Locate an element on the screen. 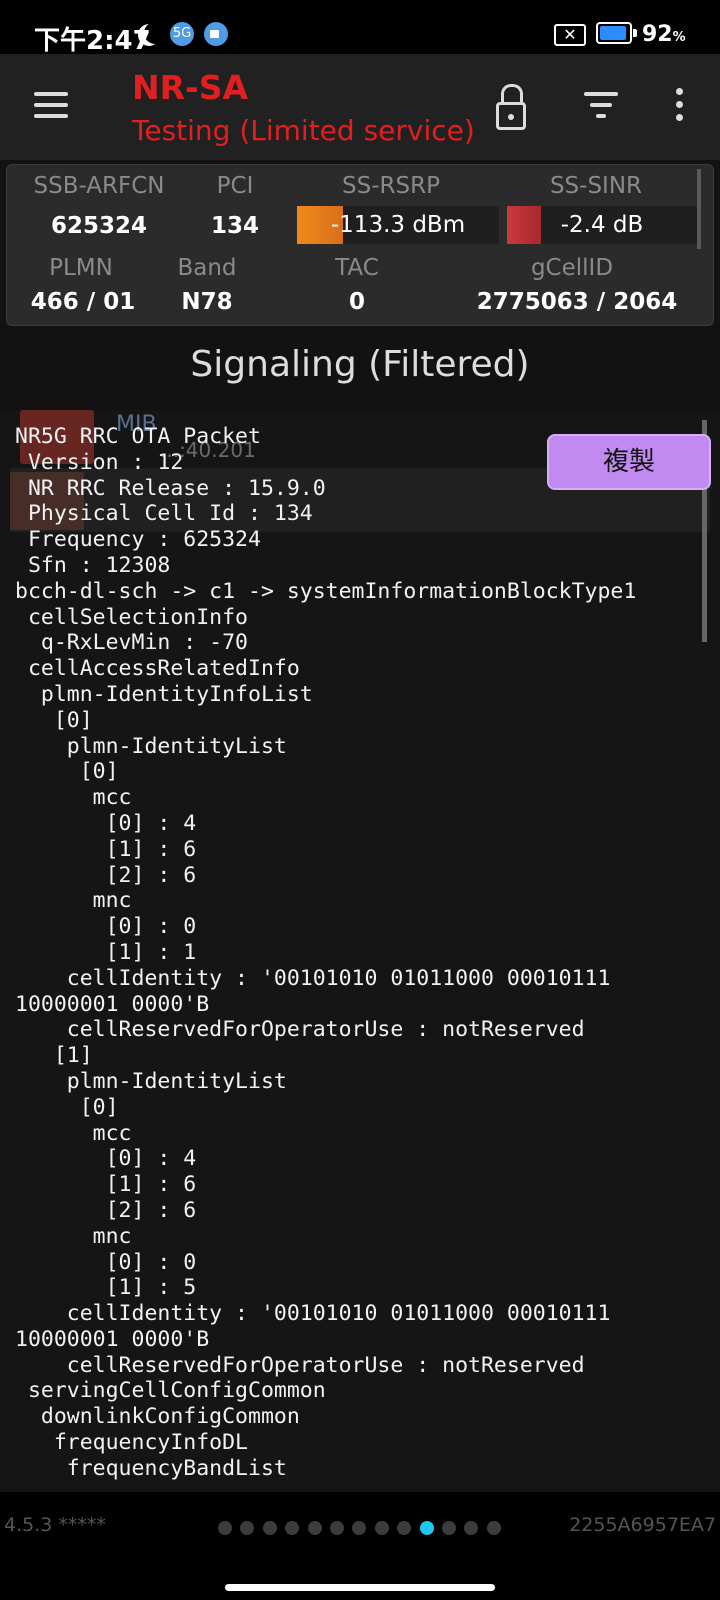  lock-icon is located at coordinates (511, 107).